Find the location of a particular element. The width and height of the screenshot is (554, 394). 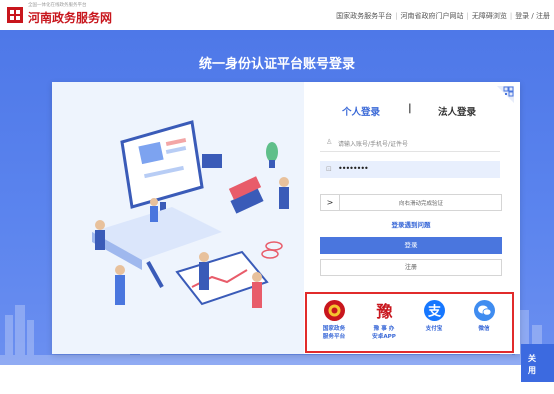

account-placeholder: 请输入账号/手机号/证件号 is located at coordinates (373, 144).